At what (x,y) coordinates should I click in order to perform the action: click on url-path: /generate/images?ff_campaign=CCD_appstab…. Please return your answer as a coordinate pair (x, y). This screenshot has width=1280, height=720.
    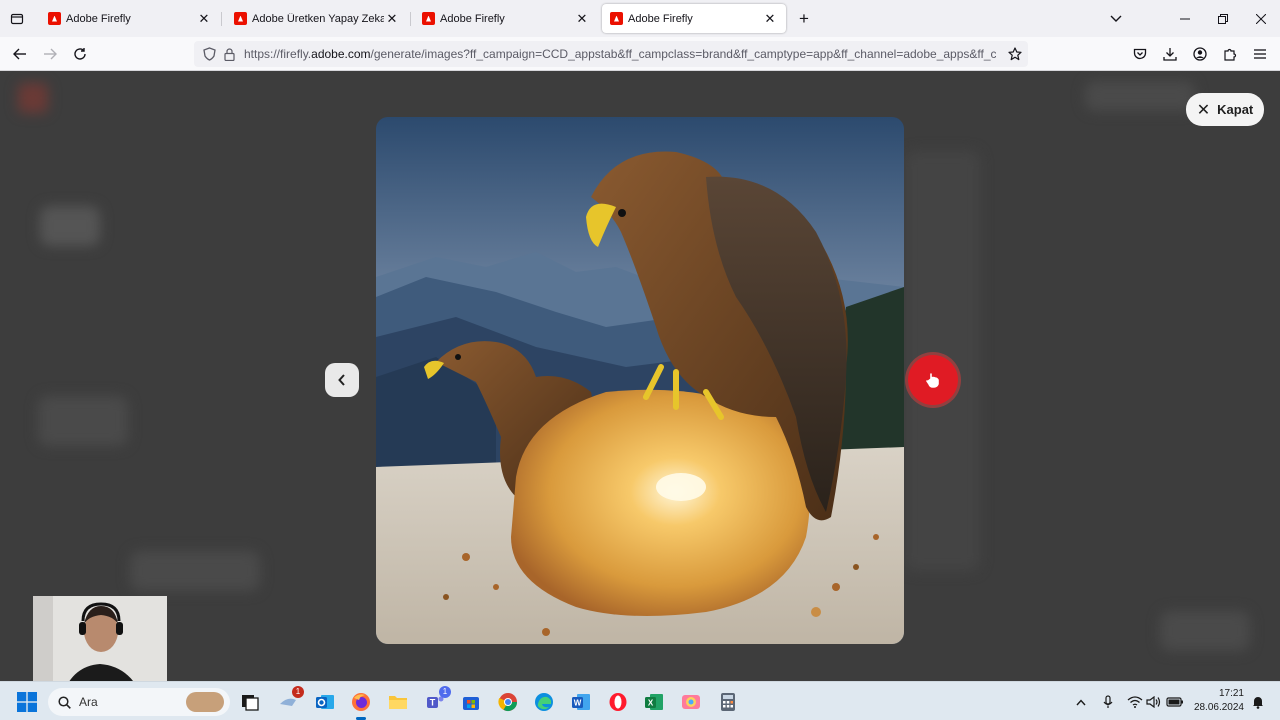
    Looking at the image, I should click on (683, 54).